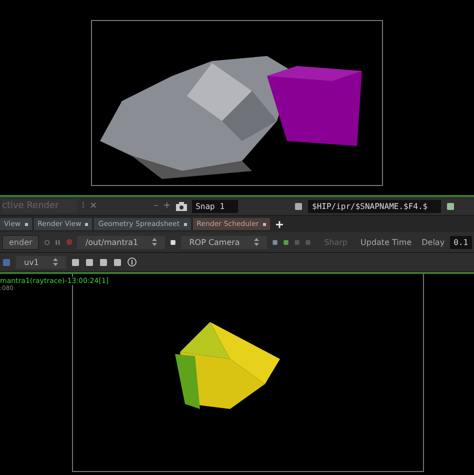 This screenshot has width=474, height=475. I want to click on aov-dropdown: uv1, so click(41, 262).